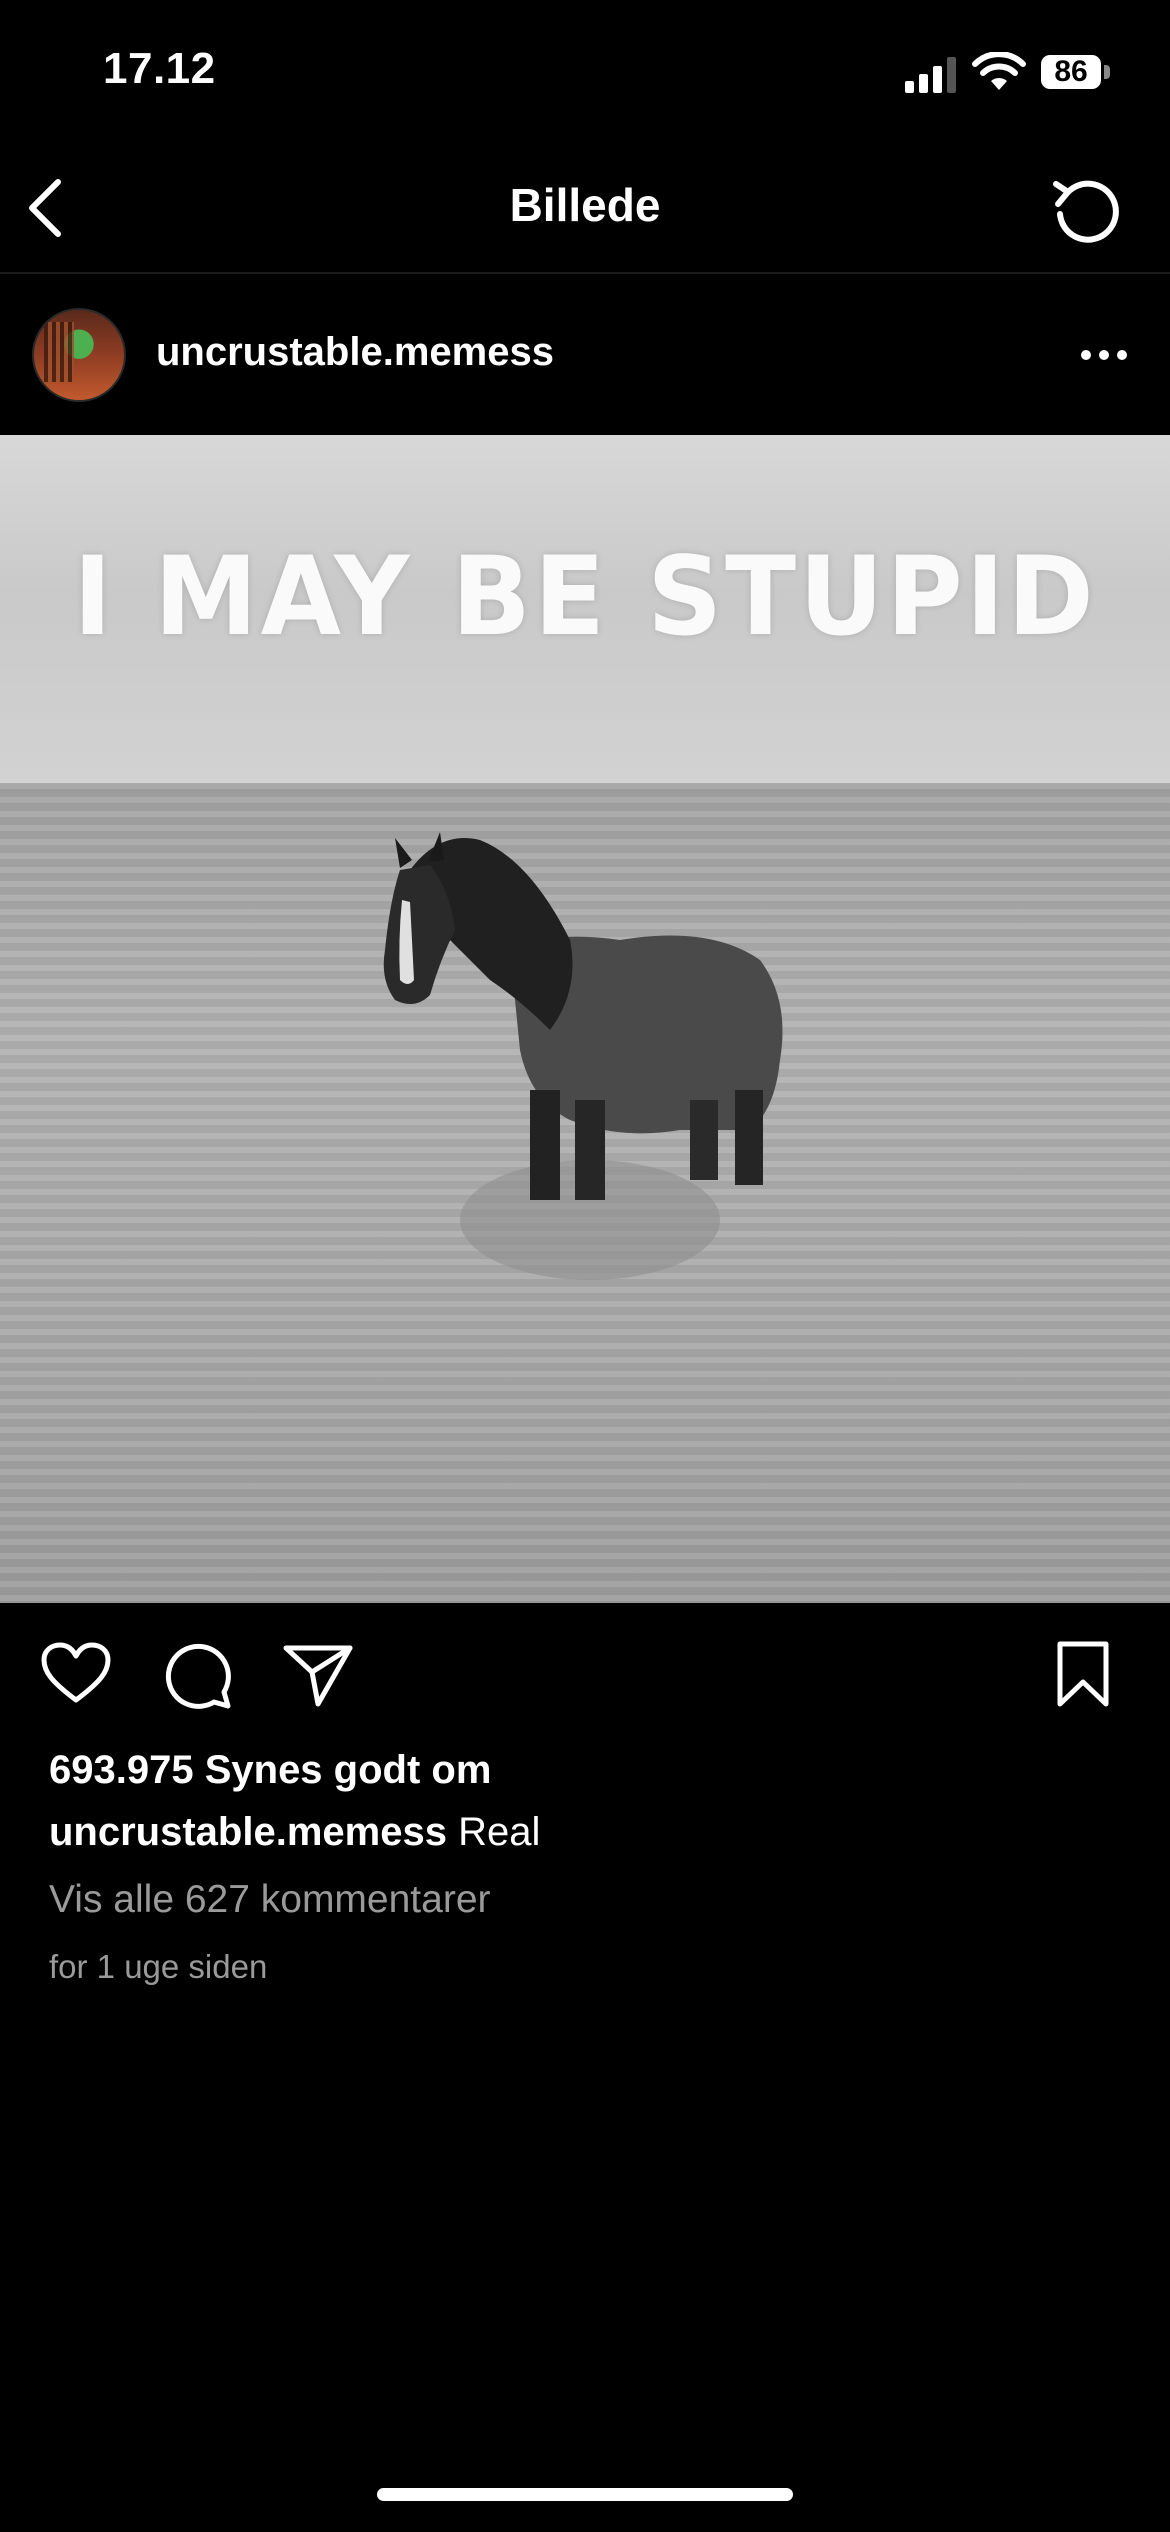 The height and width of the screenshot is (2532, 1170). I want to click on caption-username: uncrustable.memess, so click(248, 1832).